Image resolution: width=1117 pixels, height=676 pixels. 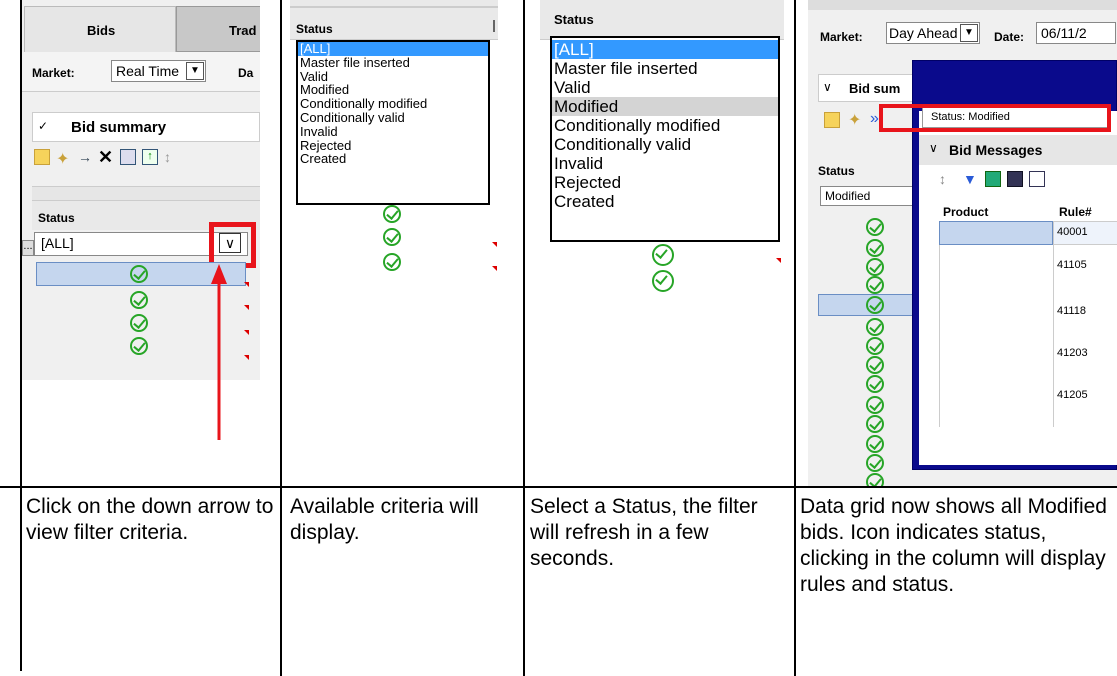 I want to click on table-icon, so click(x=1037, y=179).